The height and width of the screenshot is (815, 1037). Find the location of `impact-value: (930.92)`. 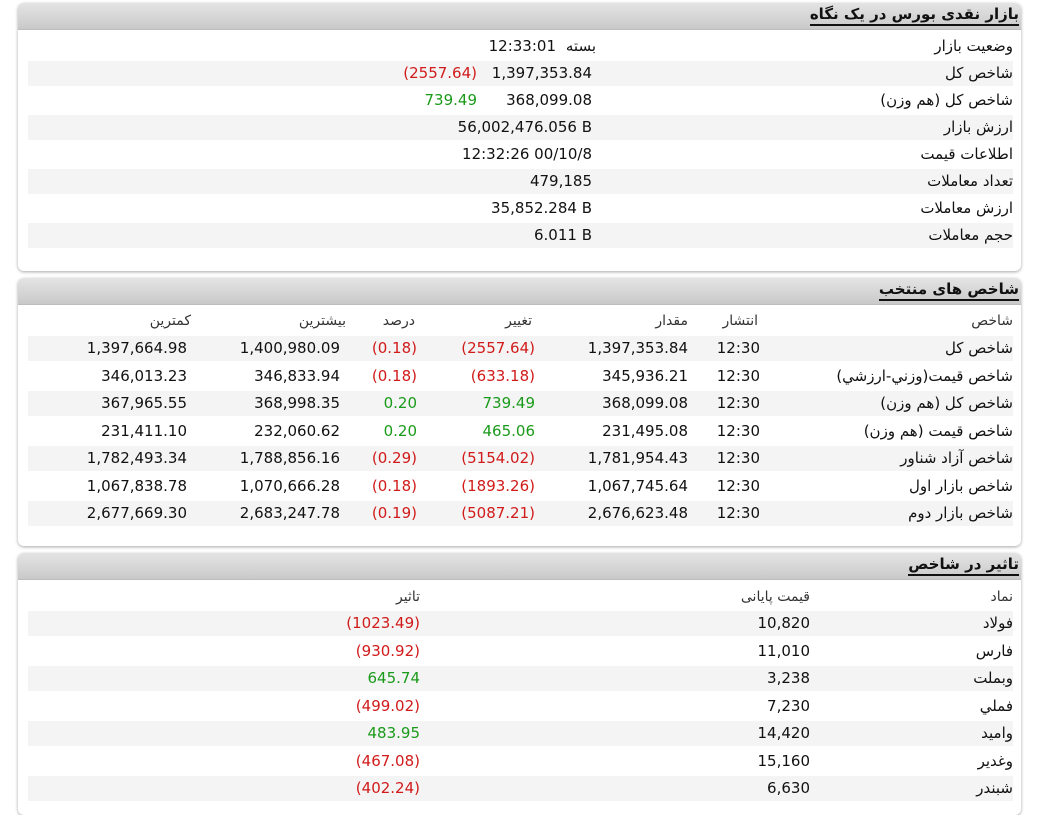

impact-value: (930.92) is located at coordinates (387, 650).